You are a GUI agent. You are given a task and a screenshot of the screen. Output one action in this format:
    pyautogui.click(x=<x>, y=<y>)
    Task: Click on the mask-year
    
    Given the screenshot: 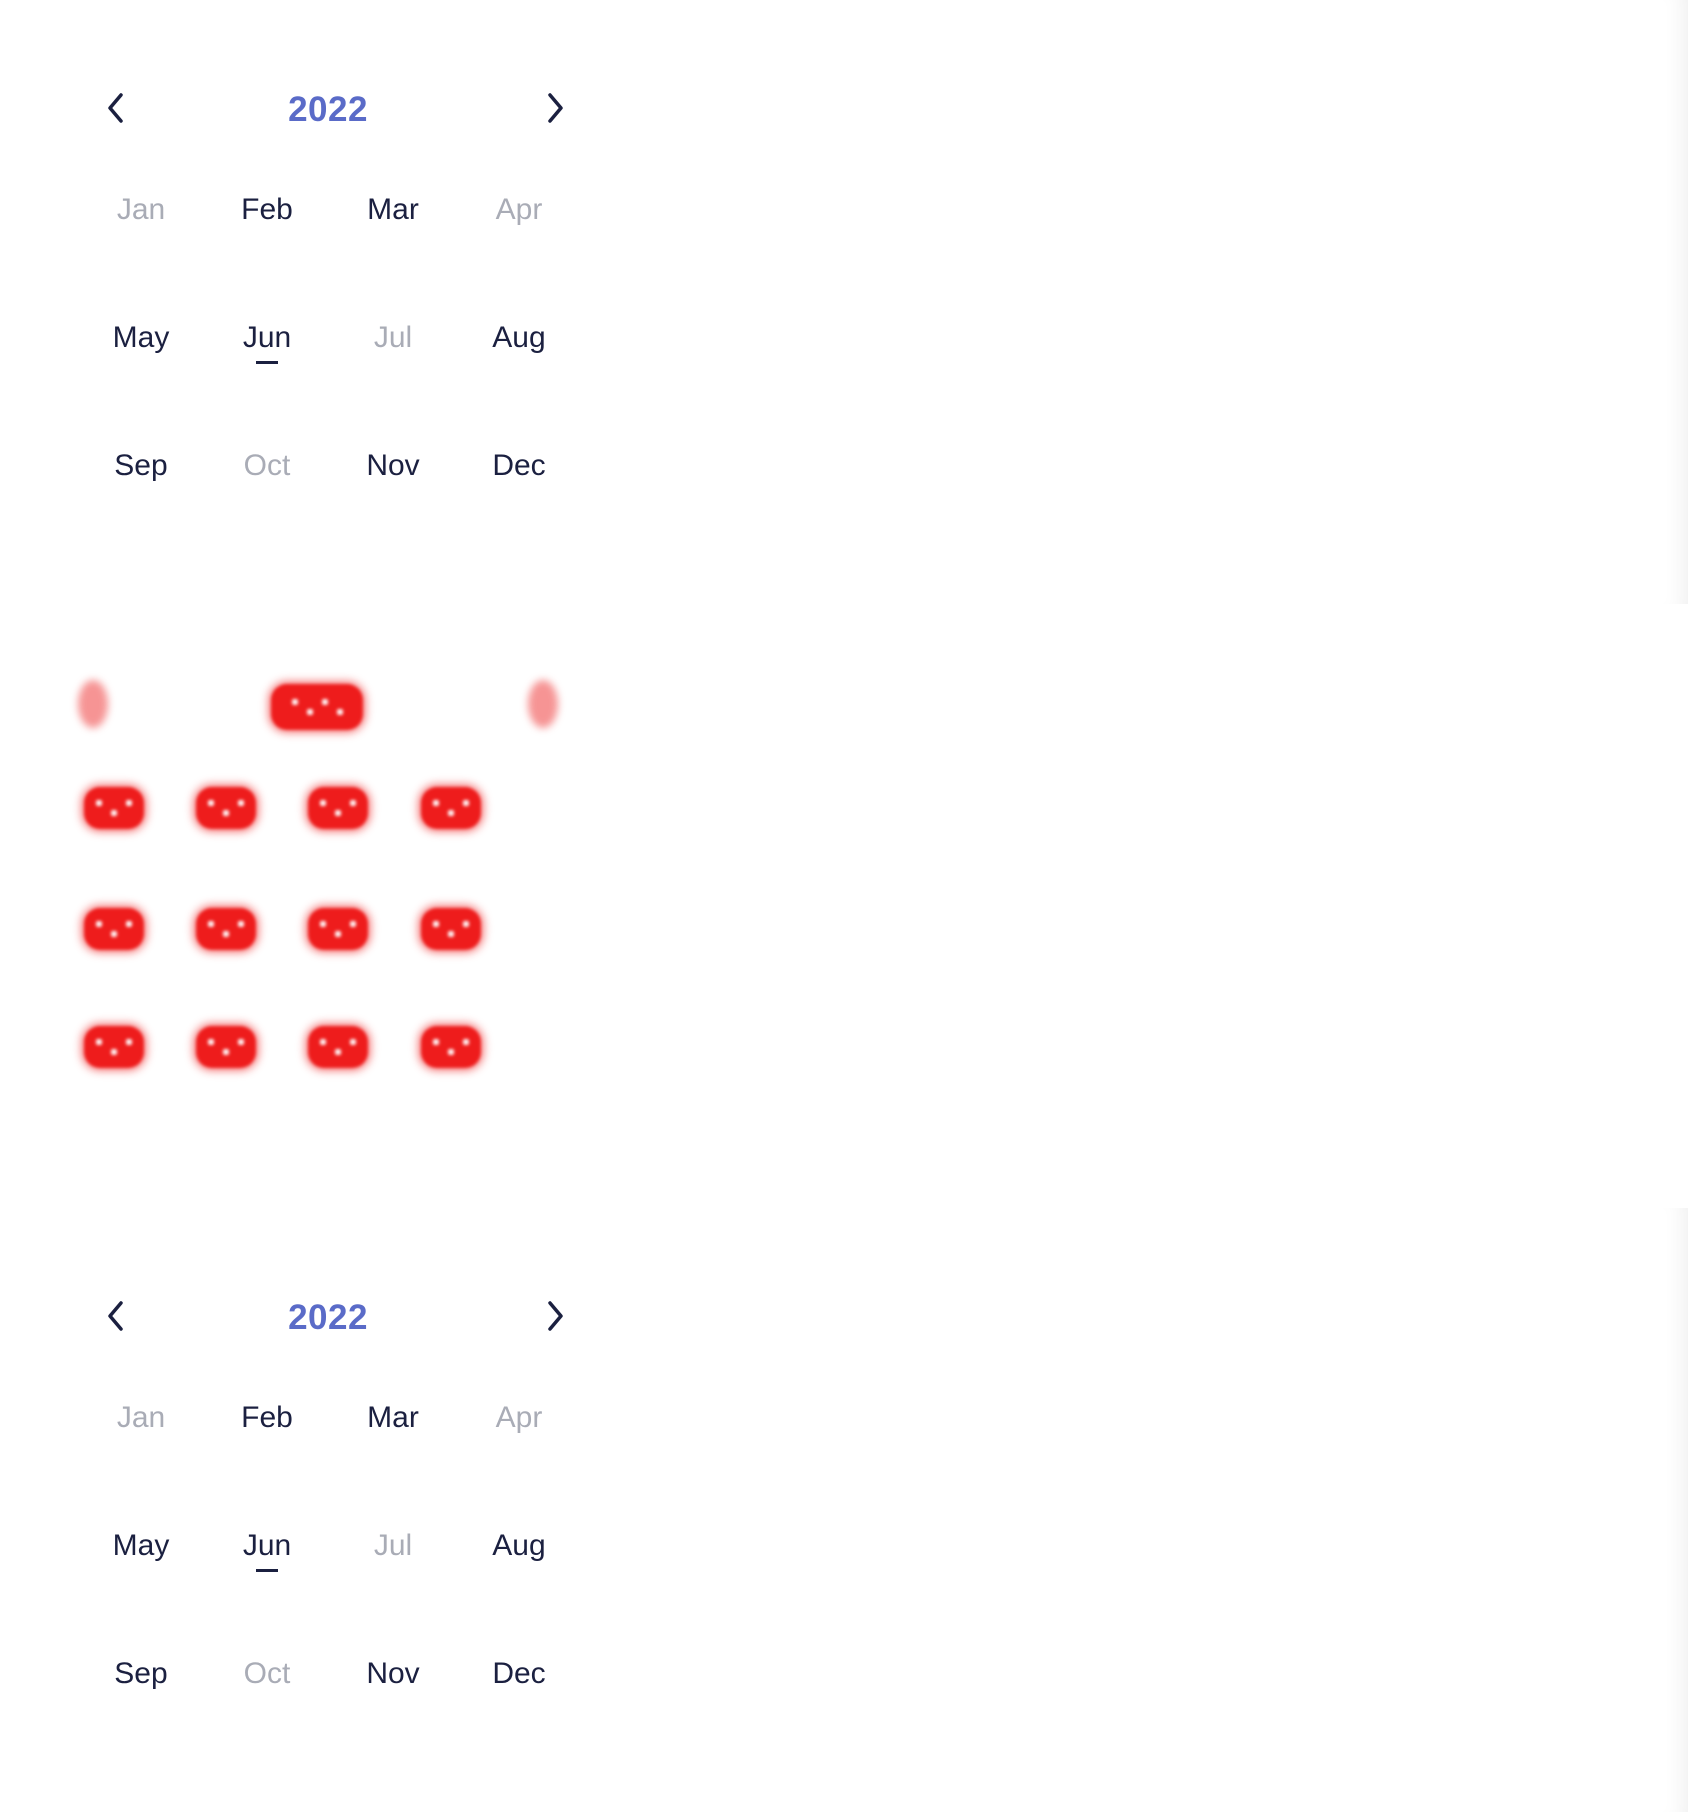 What is the action you would take?
    pyautogui.click(x=317, y=707)
    